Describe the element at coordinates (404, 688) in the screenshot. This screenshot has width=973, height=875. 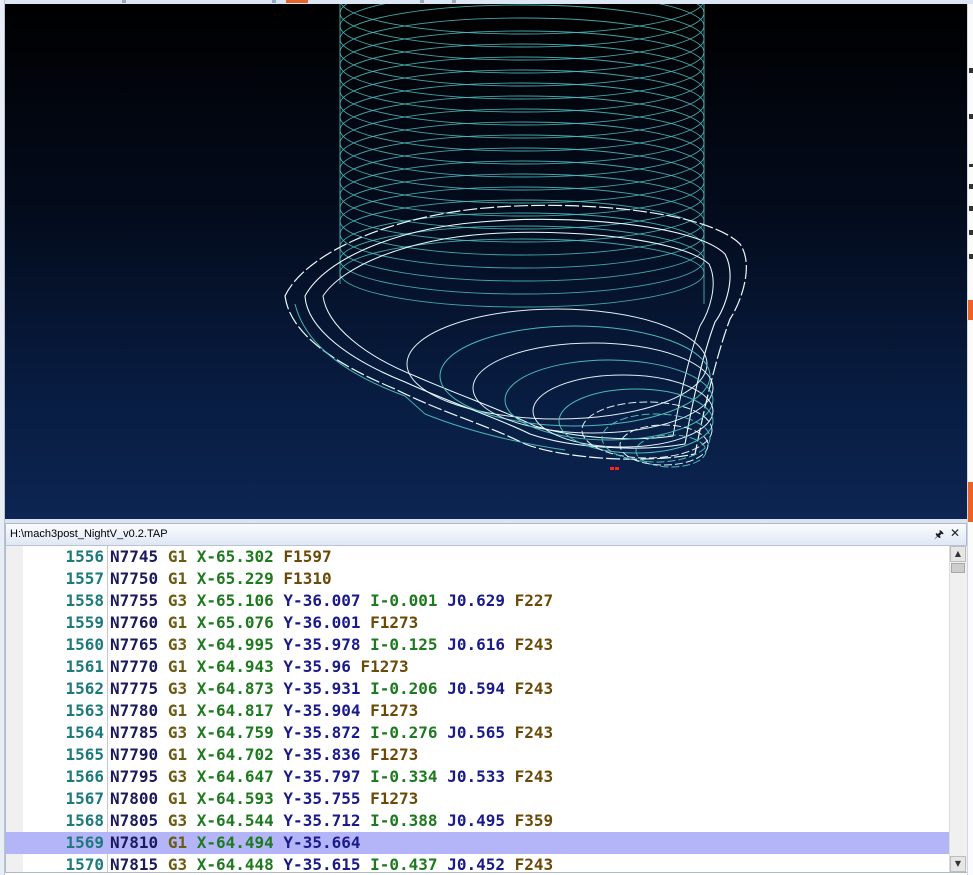
I see `gcode-word: I-0.206` at that location.